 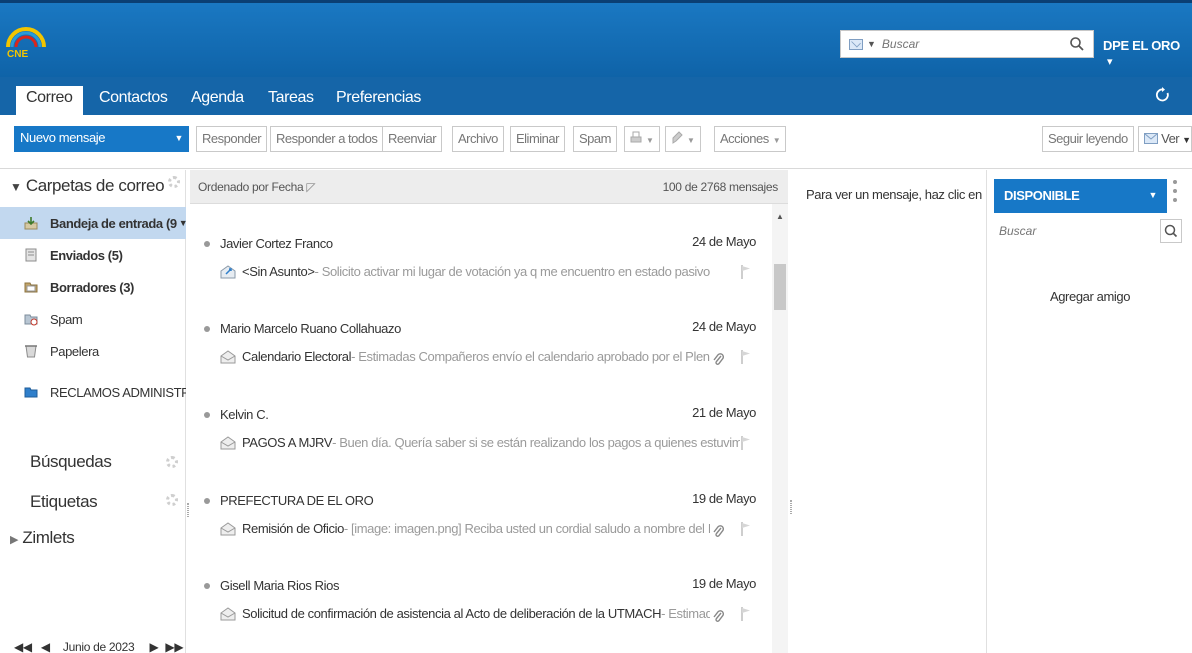 I want to click on sort-control: Ordenado por Fecha ◸, so click(x=257, y=187).